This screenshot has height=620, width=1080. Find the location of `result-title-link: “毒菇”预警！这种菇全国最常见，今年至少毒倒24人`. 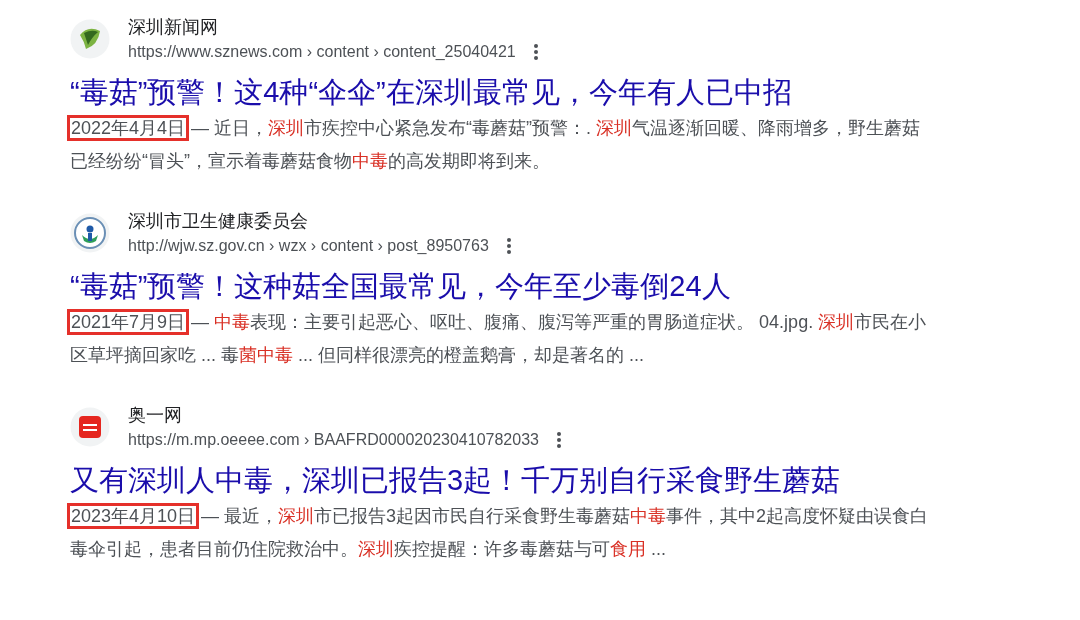

result-title-link: “毒菇”预警！这种菇全国最常见，今年至少毒倒24人 is located at coordinates (400, 286).